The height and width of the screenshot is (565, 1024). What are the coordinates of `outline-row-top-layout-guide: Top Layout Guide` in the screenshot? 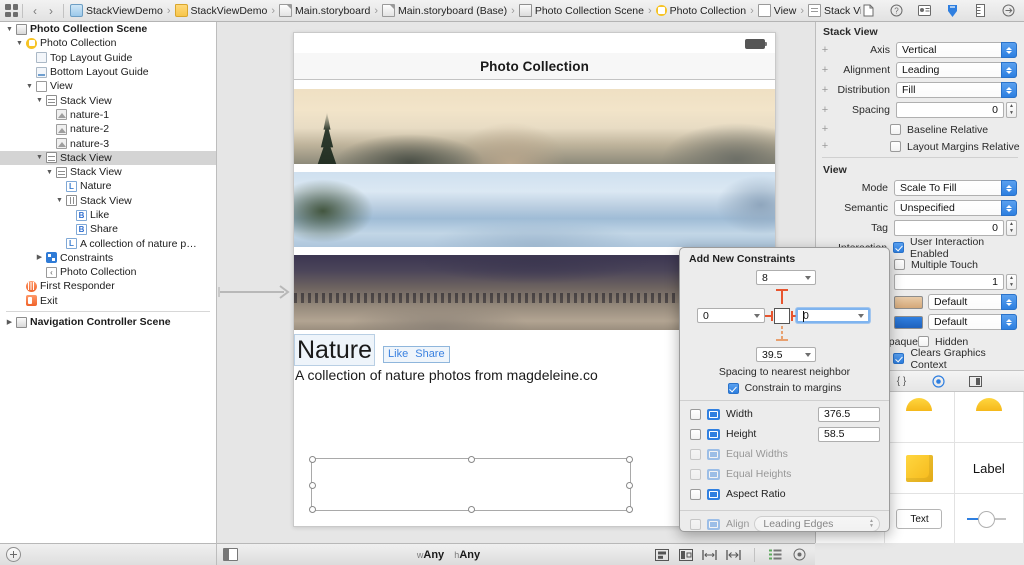 It's located at (108, 58).